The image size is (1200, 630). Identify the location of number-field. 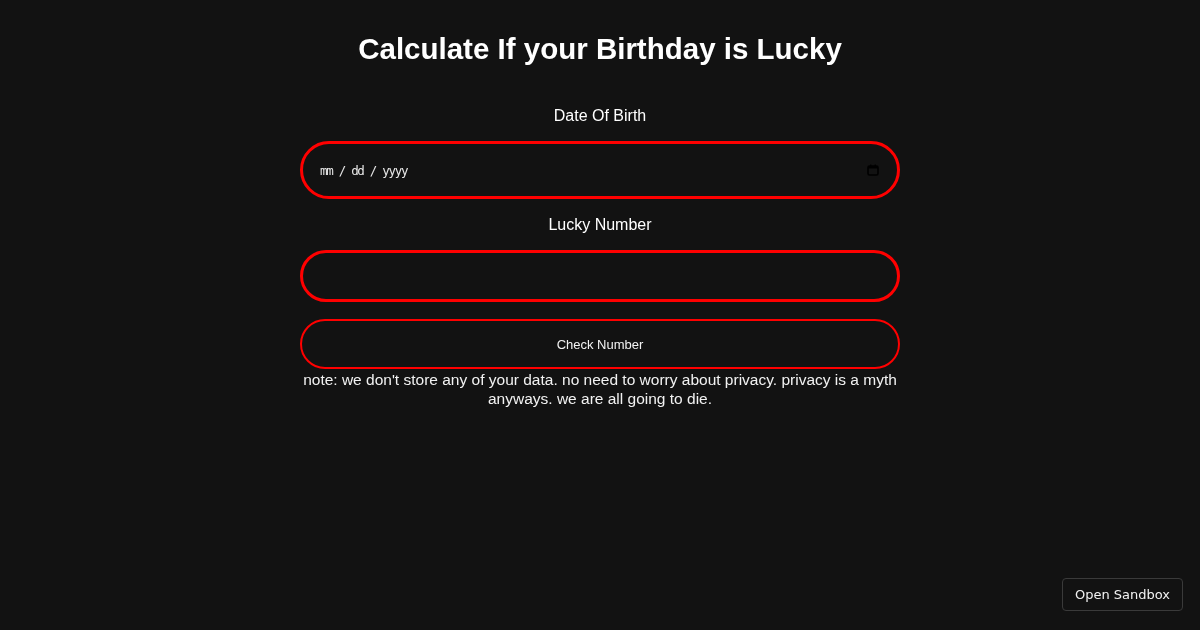
(600, 276).